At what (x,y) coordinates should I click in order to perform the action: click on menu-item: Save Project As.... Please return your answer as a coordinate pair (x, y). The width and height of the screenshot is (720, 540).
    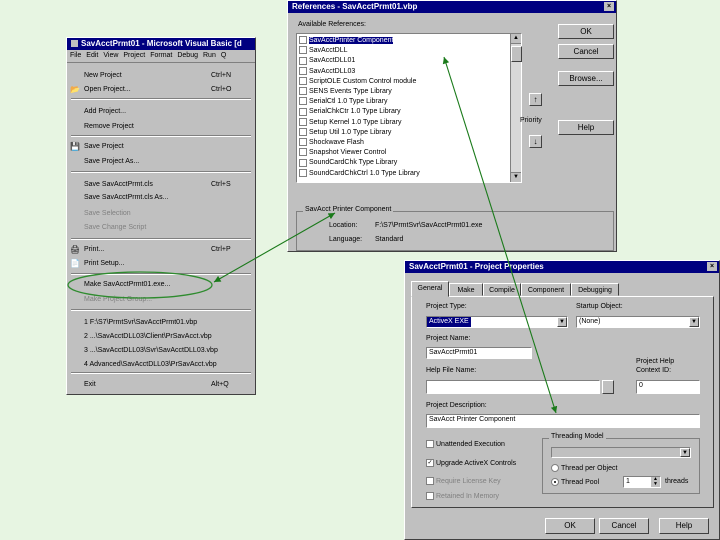
    Looking at the image, I should click on (161, 162).